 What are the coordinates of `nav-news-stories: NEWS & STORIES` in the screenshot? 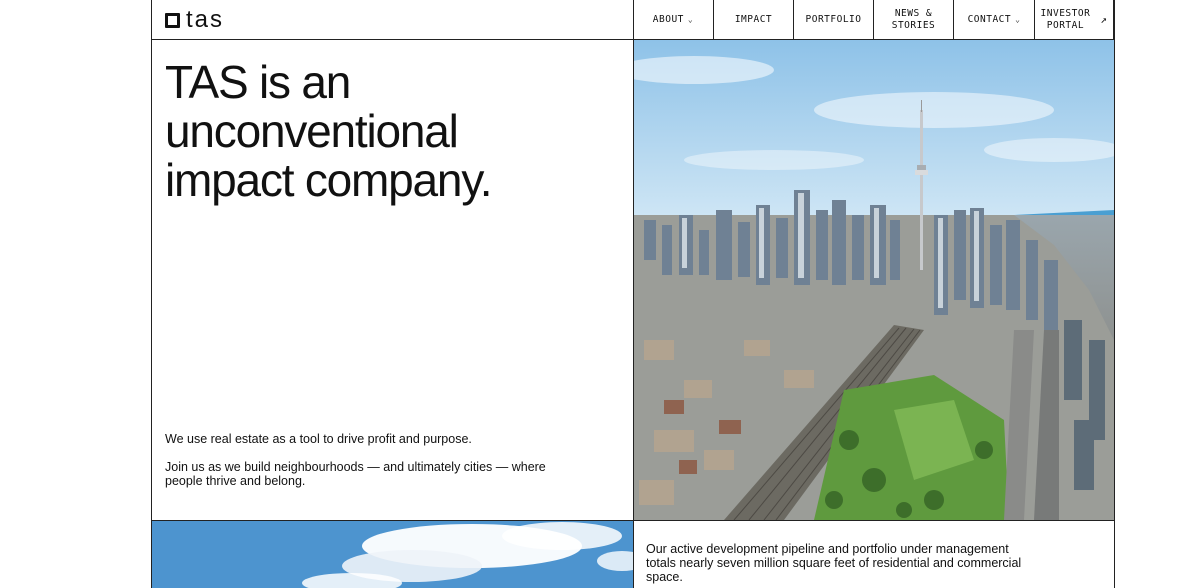 It's located at (913, 19).